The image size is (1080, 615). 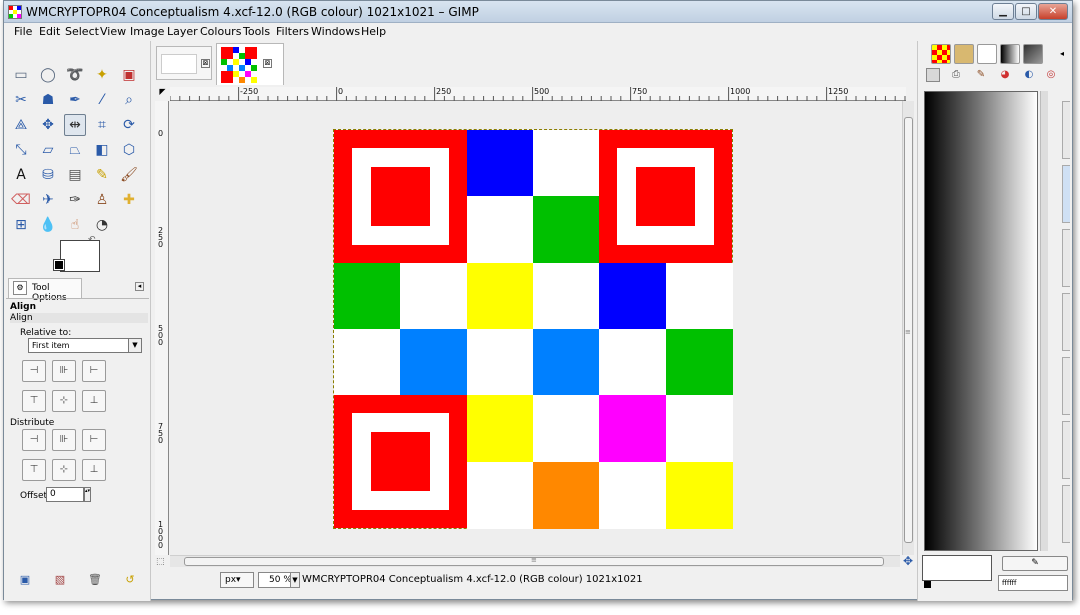 I want to click on navigate-icon: ✥, so click(x=908, y=561).